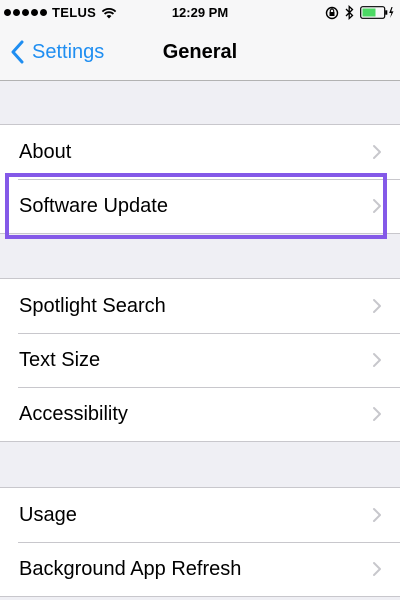 The height and width of the screenshot is (600, 400). I want to click on row-accessibility: Accessibility, so click(200, 414).